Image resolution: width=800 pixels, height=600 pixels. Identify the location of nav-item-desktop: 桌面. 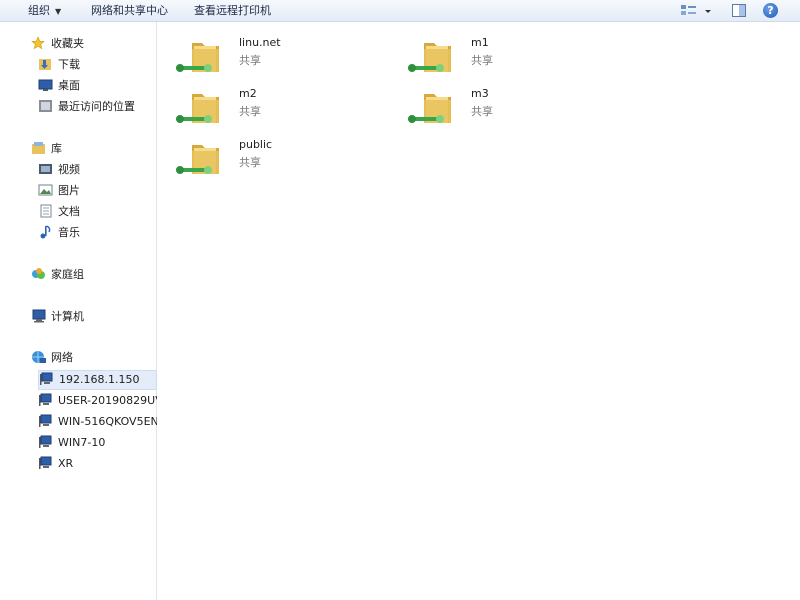
(59, 86).